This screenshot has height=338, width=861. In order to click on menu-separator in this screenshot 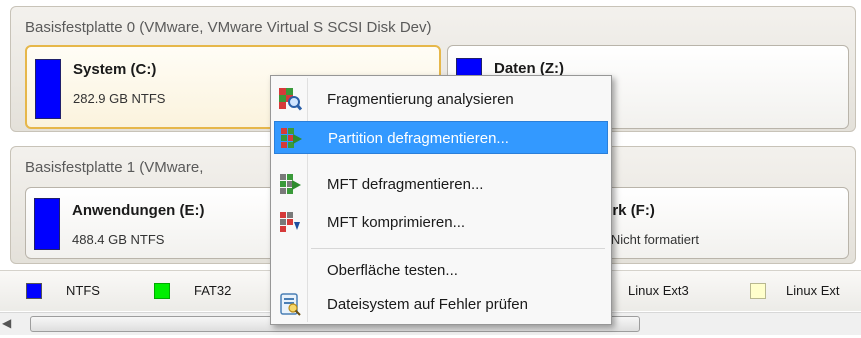, I will do `click(458, 248)`.